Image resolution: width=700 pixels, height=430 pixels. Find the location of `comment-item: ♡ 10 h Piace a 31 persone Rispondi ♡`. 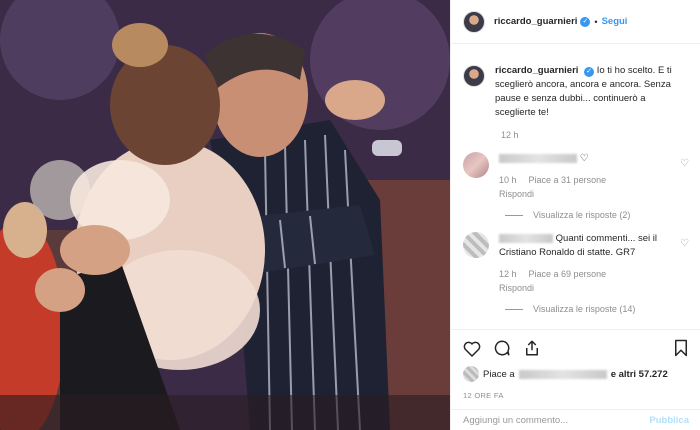

comment-item: ♡ 10 h Piace a 31 persone Rispondi ♡ is located at coordinates (576, 177).